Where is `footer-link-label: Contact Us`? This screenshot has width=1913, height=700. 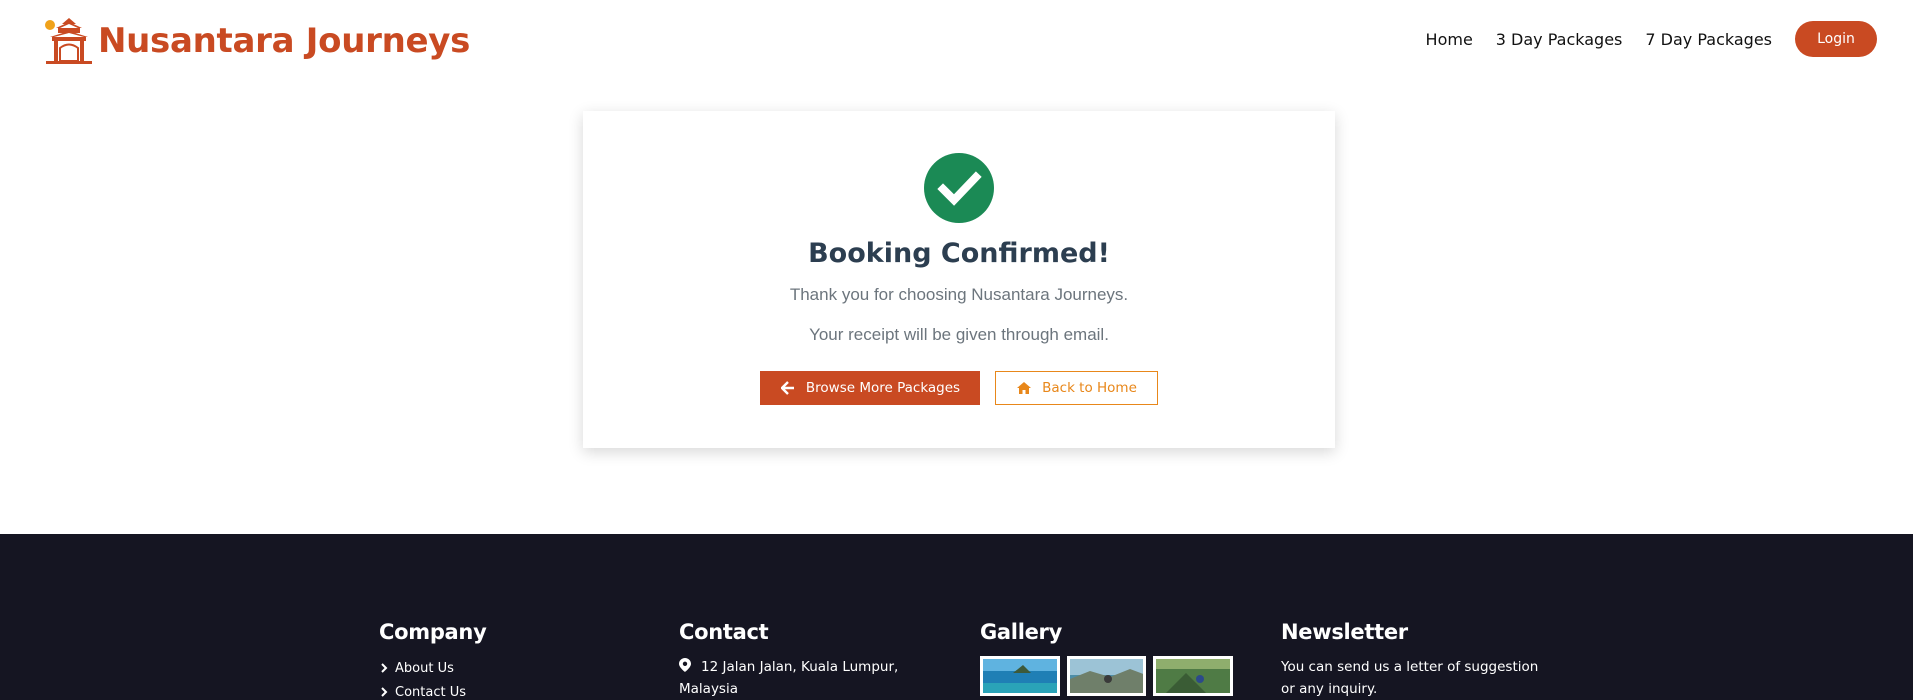
footer-link-label: Contact Us is located at coordinates (430, 692).